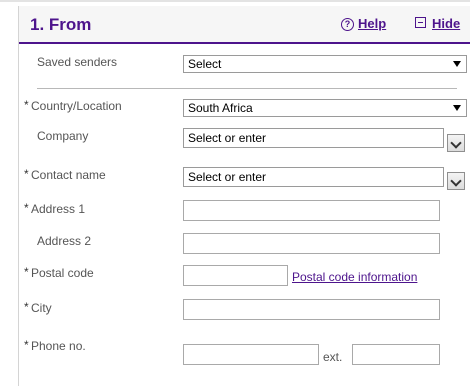 This screenshot has width=470, height=386. What do you see at coordinates (313, 138) in the screenshot?
I see `company-combo: Select or enter` at bounding box center [313, 138].